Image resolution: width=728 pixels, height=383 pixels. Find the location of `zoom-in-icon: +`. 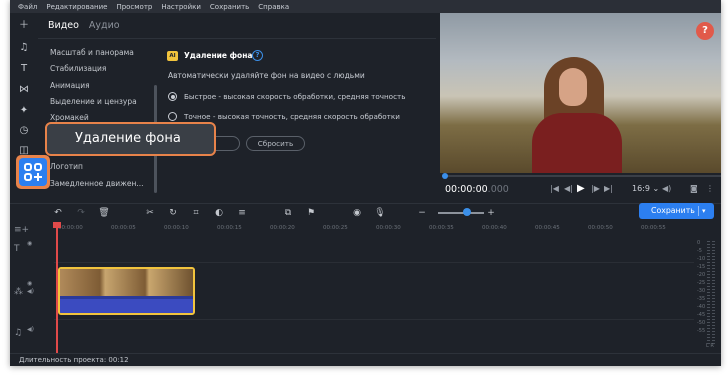

zoom-in-icon: + is located at coordinates (491, 213).